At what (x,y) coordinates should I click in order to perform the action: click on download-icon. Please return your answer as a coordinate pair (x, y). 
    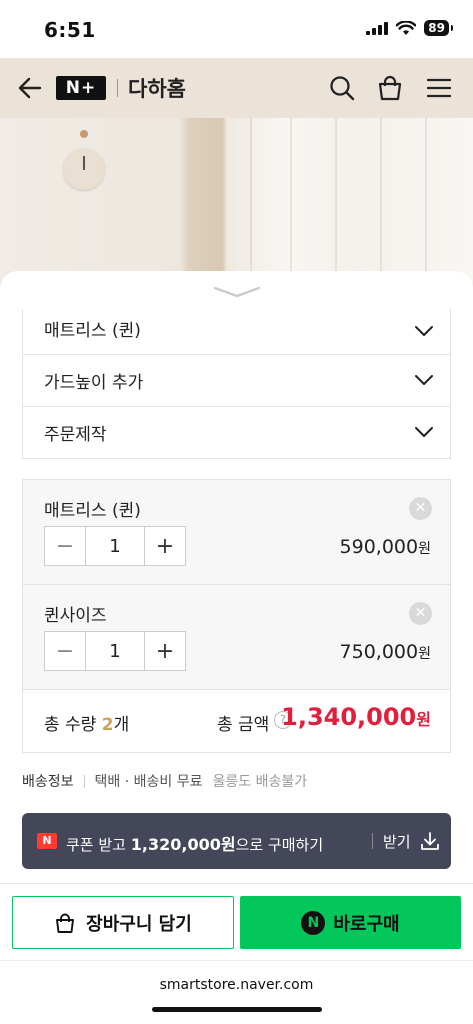
    Looking at the image, I should click on (430, 841).